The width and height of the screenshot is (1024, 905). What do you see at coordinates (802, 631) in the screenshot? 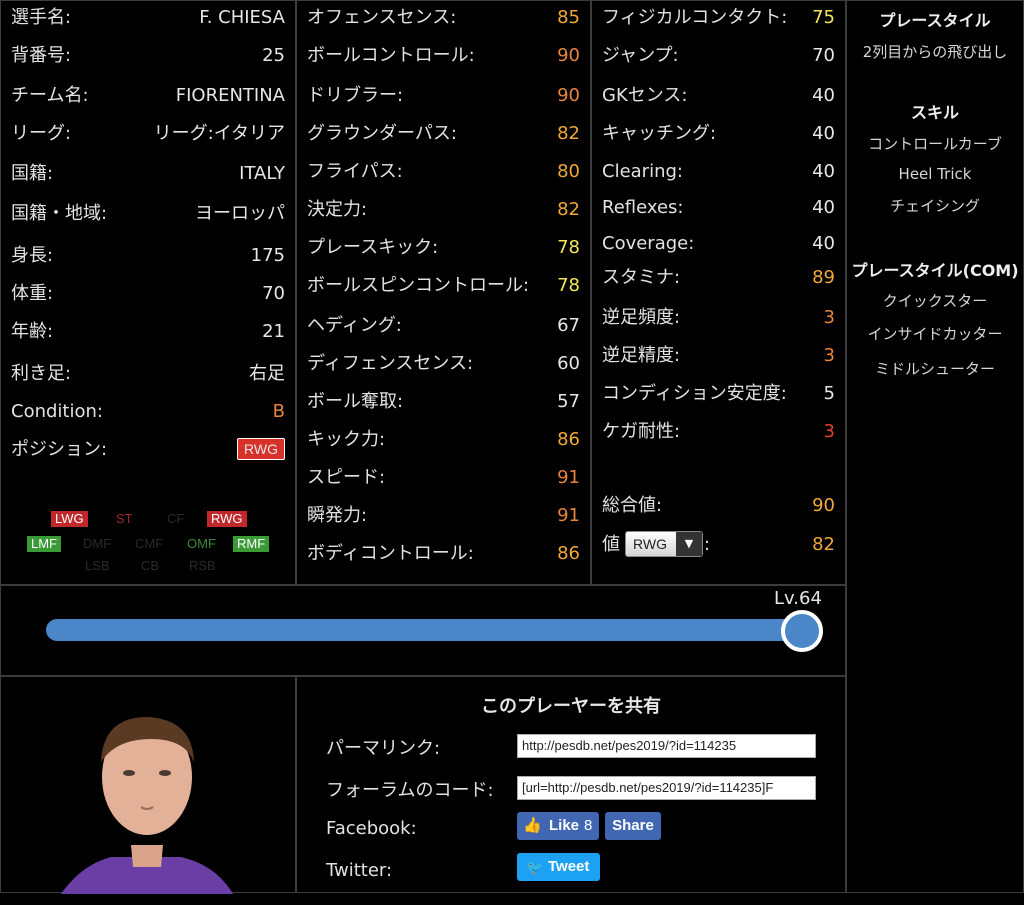
I see `level-slider-handle` at bounding box center [802, 631].